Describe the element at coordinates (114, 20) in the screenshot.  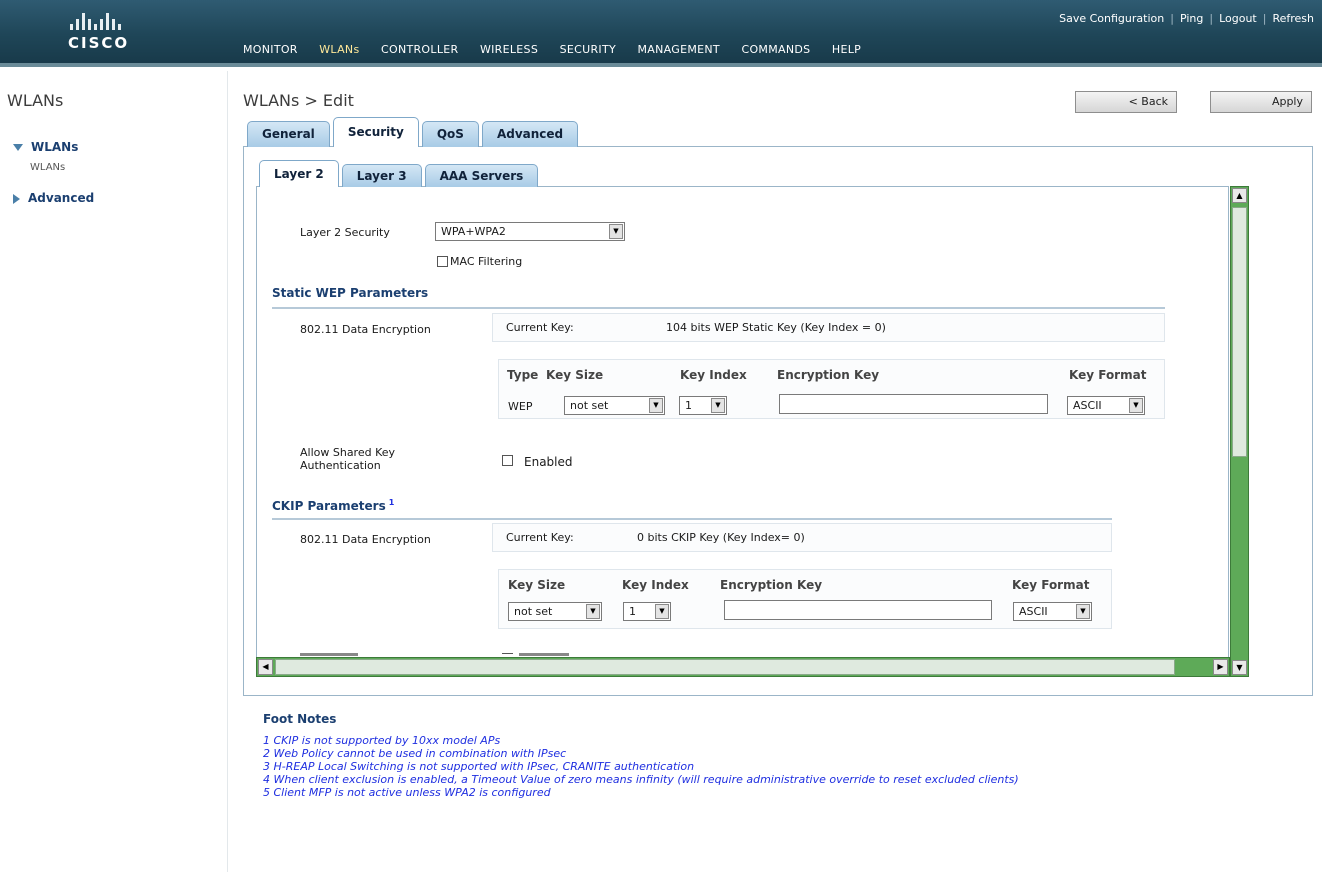
I see `cisco-logo-bars-icon` at that location.